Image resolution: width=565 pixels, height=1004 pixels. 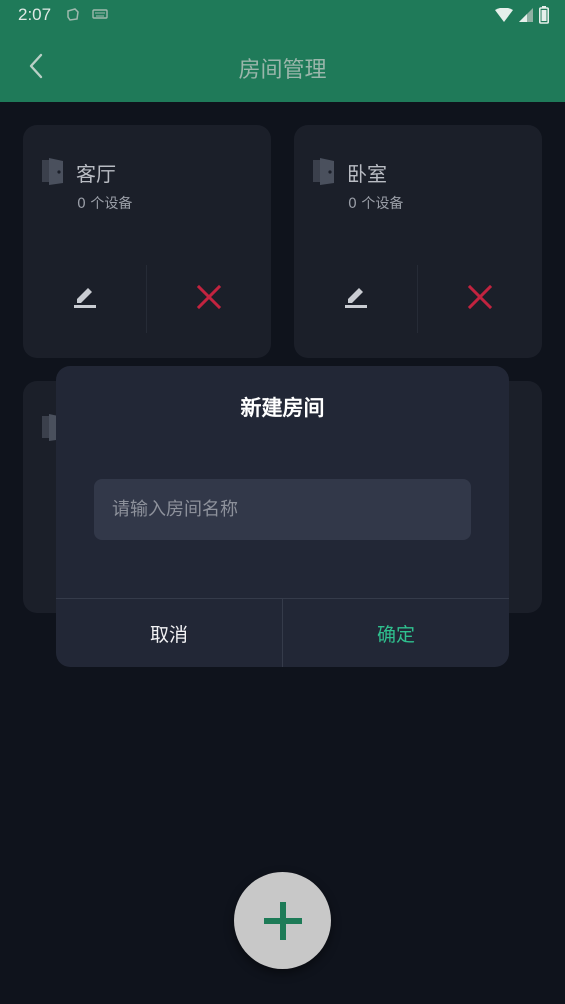 I want to click on keyboard-icon, so click(x=100, y=14).